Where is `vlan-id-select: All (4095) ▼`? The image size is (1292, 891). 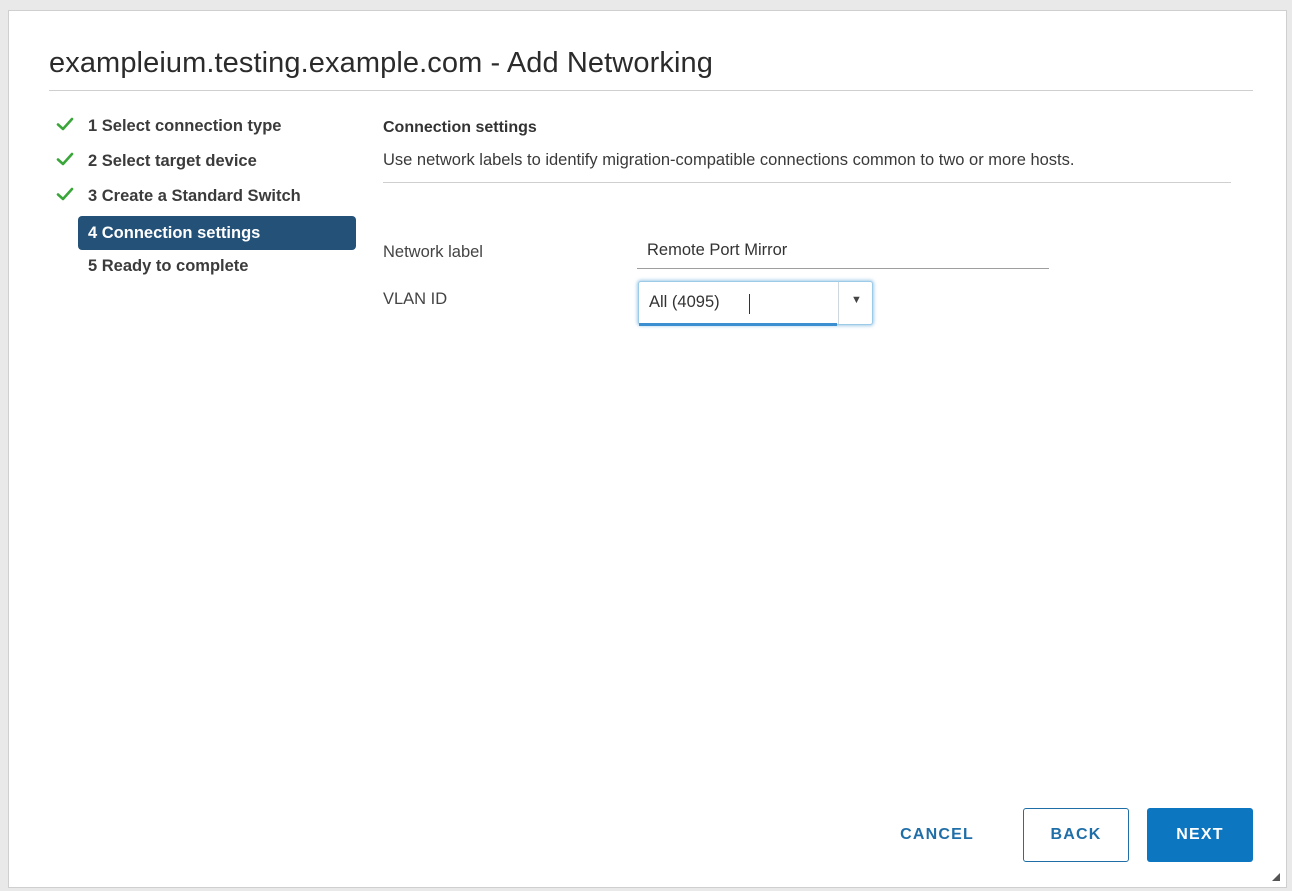
vlan-id-select: All (4095) ▼ is located at coordinates (755, 303).